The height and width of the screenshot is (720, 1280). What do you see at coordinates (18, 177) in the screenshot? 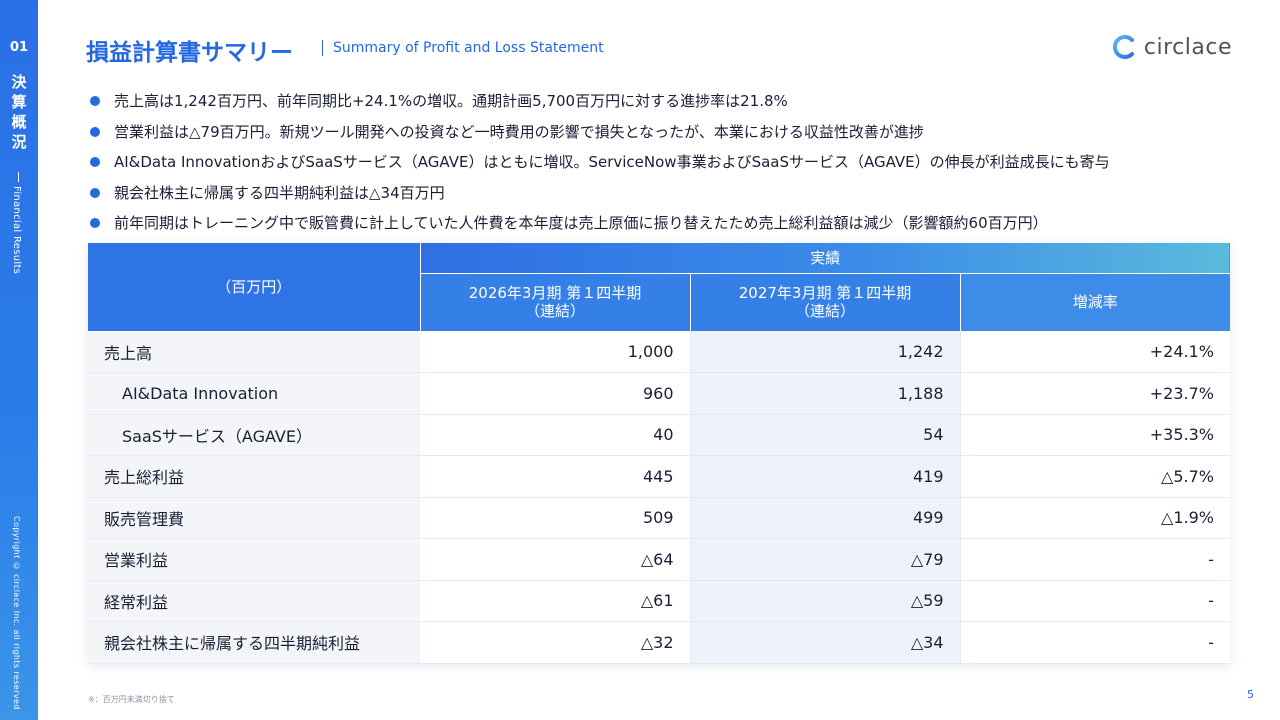
I see `sidebar-divider` at bounding box center [18, 177].